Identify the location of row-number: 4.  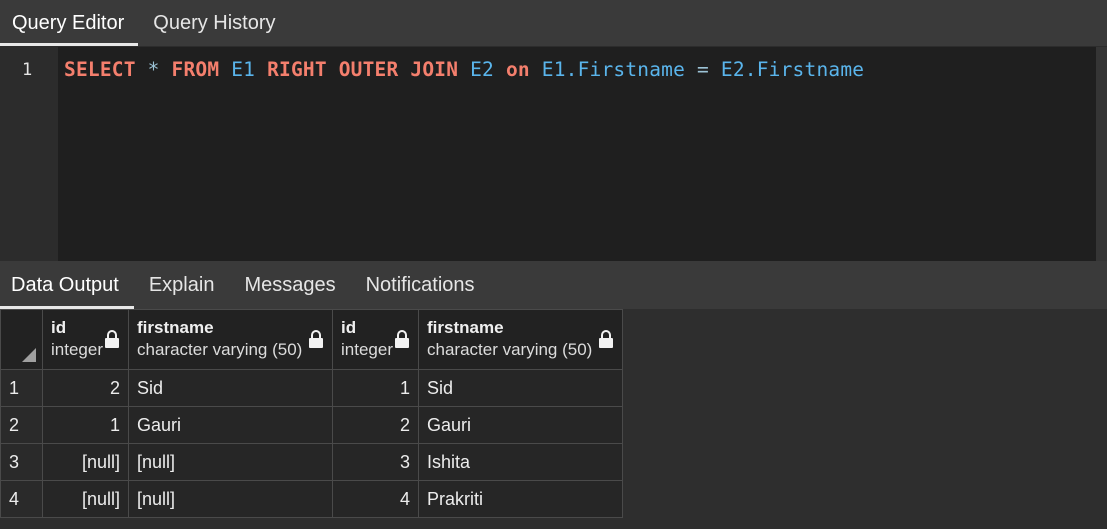
(21, 499).